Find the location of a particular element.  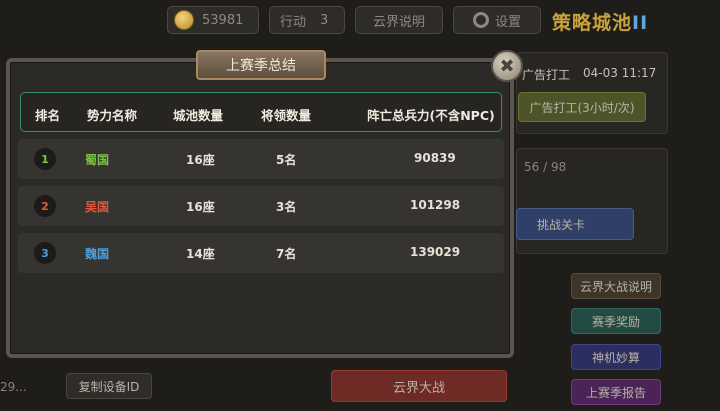

progress-text: 56 / 98 is located at coordinates (545, 167).